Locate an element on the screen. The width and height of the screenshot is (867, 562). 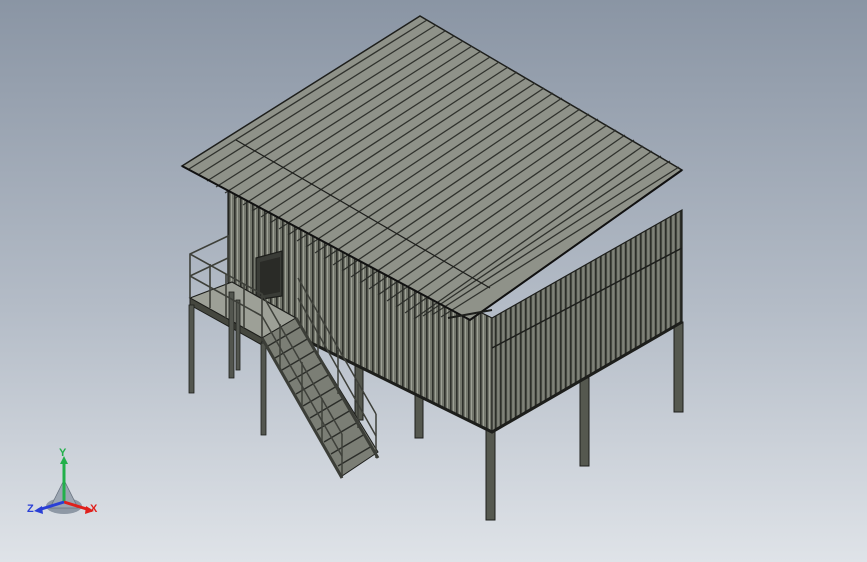
x-axis-label: X is located at coordinates (94, 509).